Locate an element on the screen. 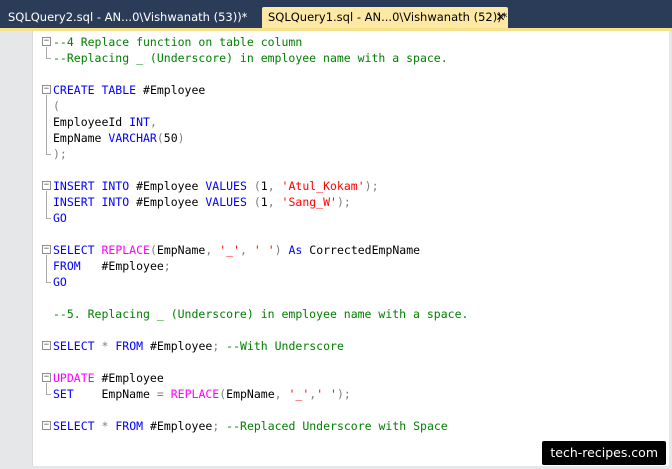 This screenshot has width=672, height=469. code-token: As is located at coordinates (295, 250).